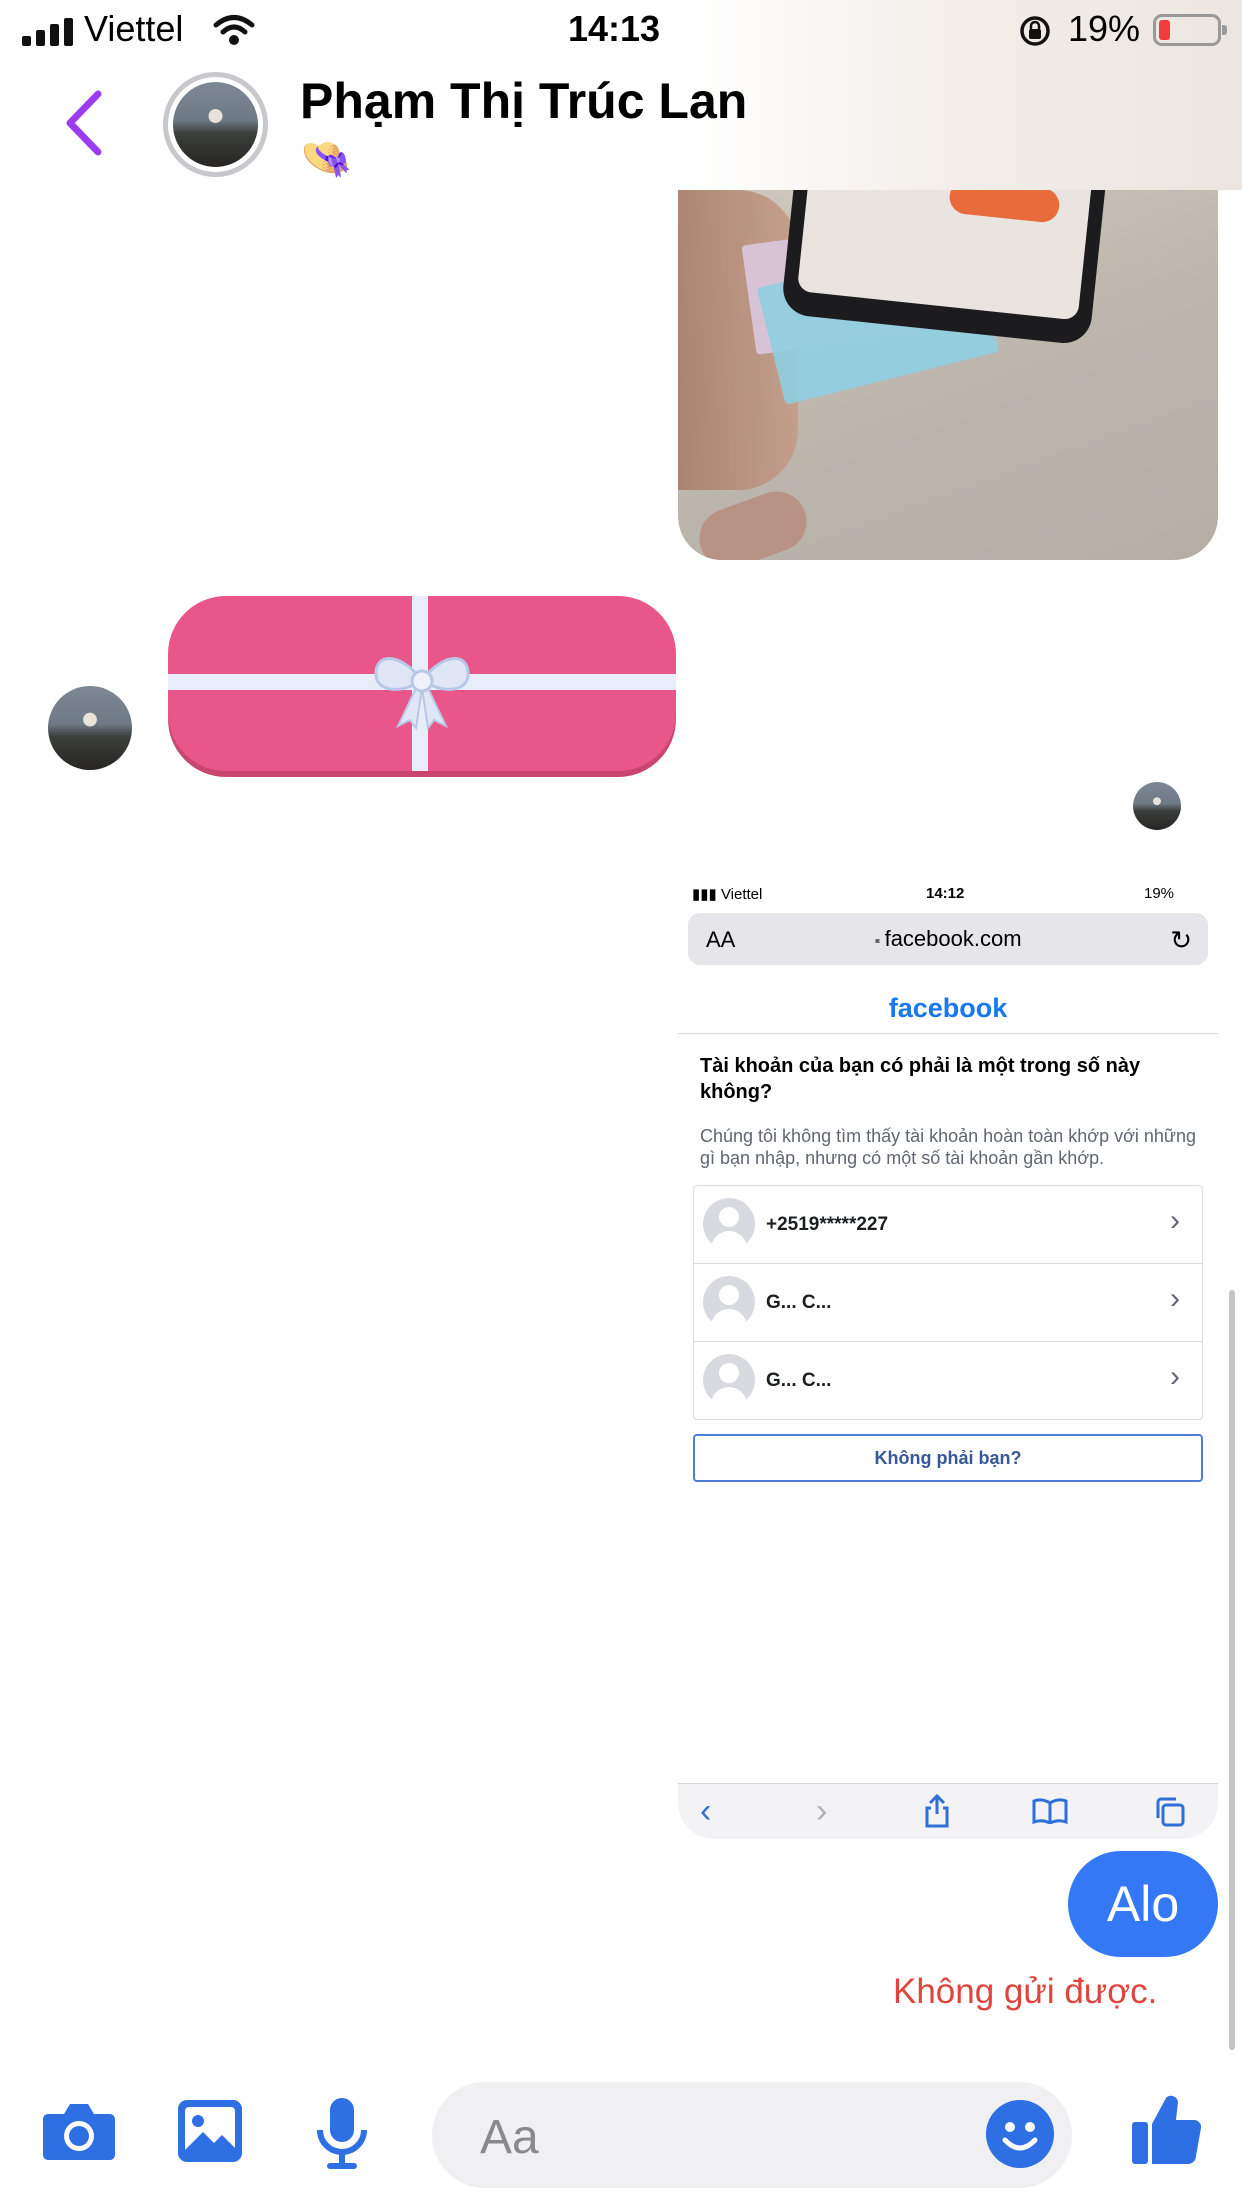 The image size is (1242, 2208). I want to click on reload-icon: ↻, so click(1181, 940).